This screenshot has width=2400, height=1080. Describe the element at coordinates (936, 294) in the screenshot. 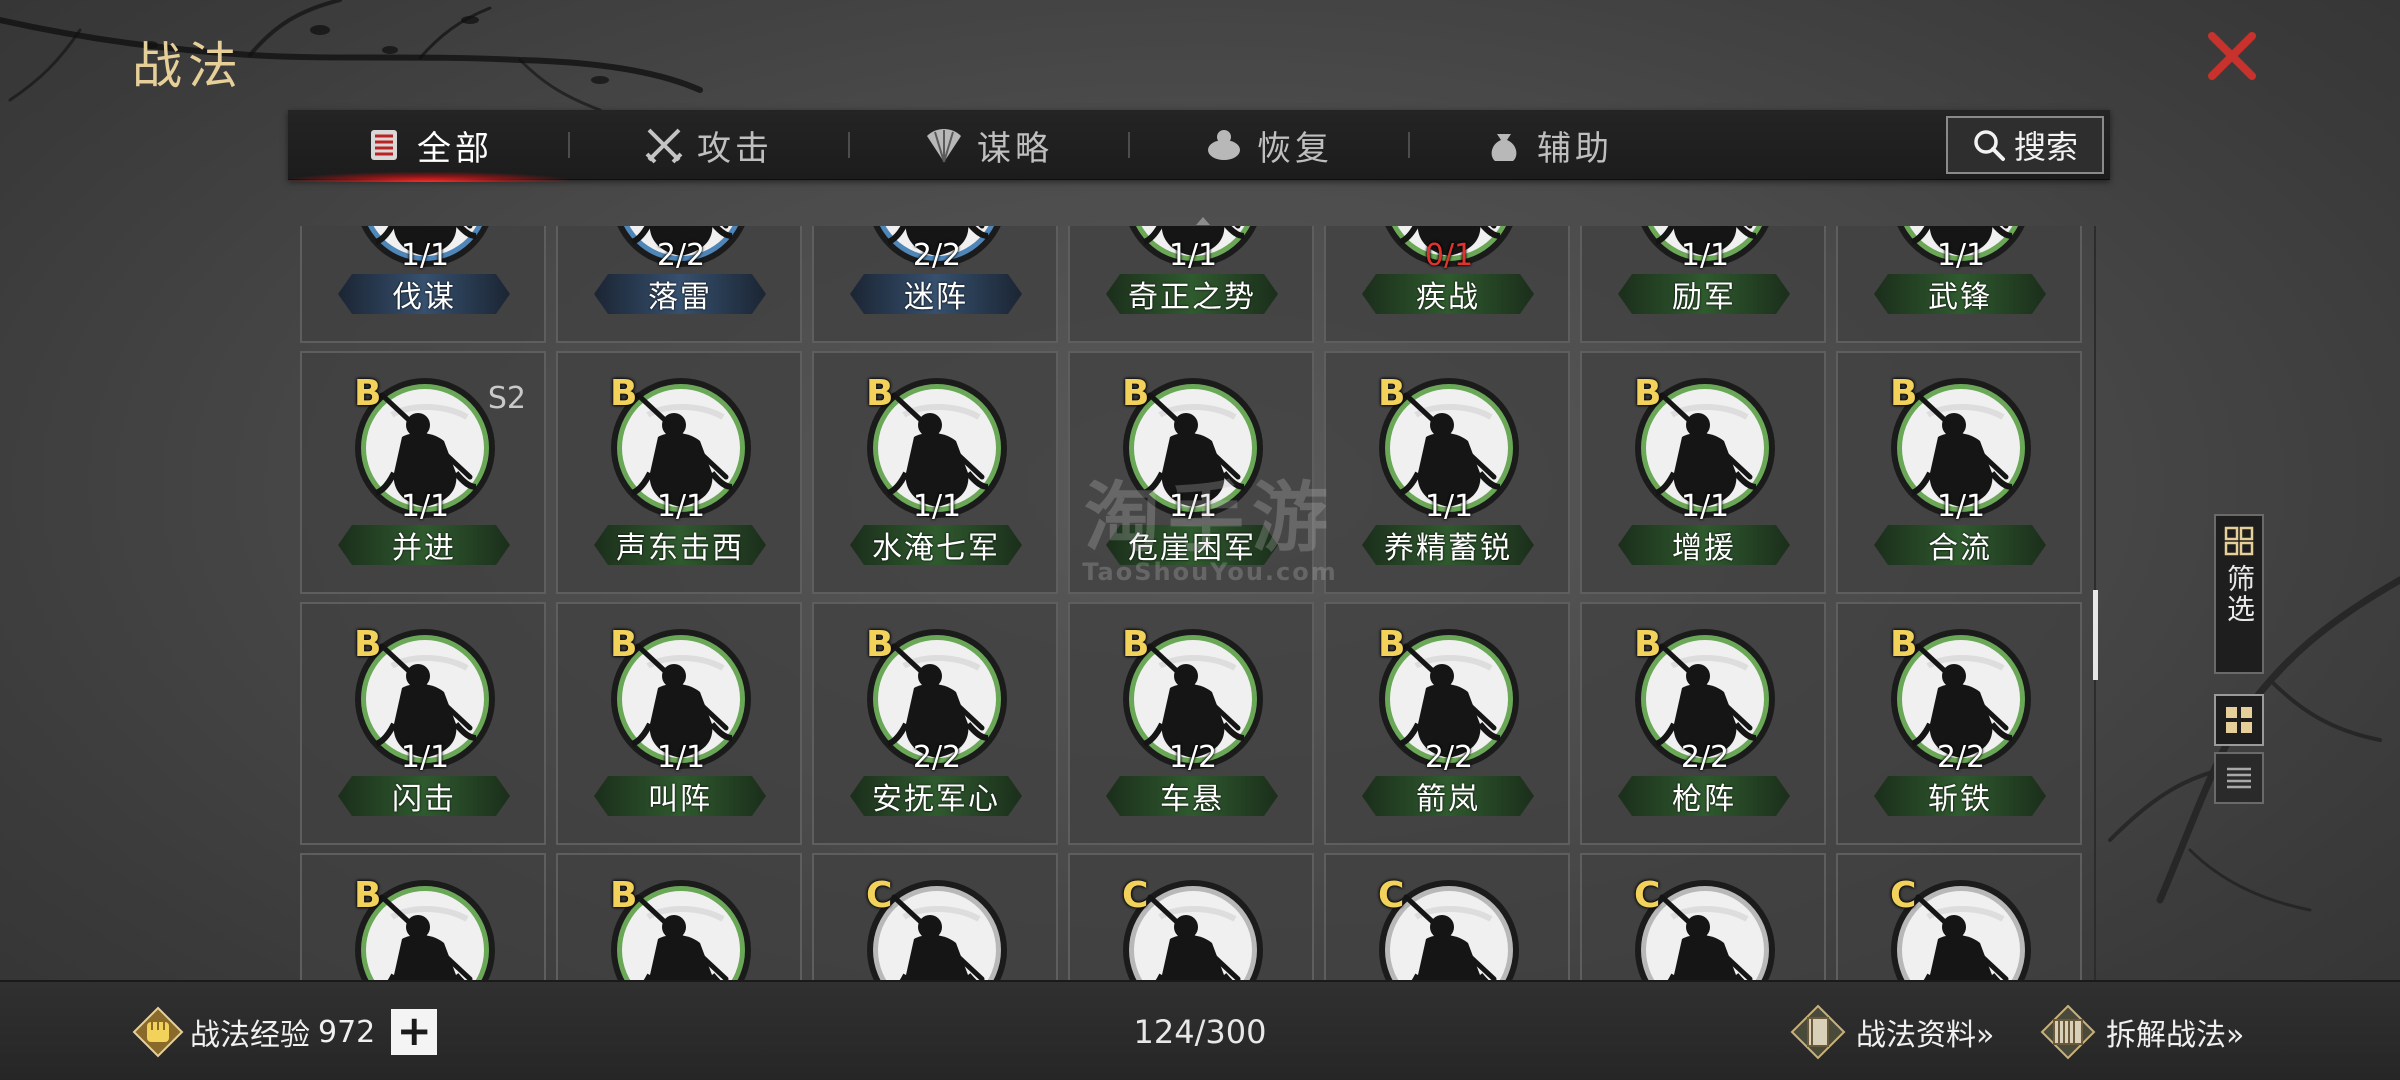

I see `skill-name: 迷阵` at that location.